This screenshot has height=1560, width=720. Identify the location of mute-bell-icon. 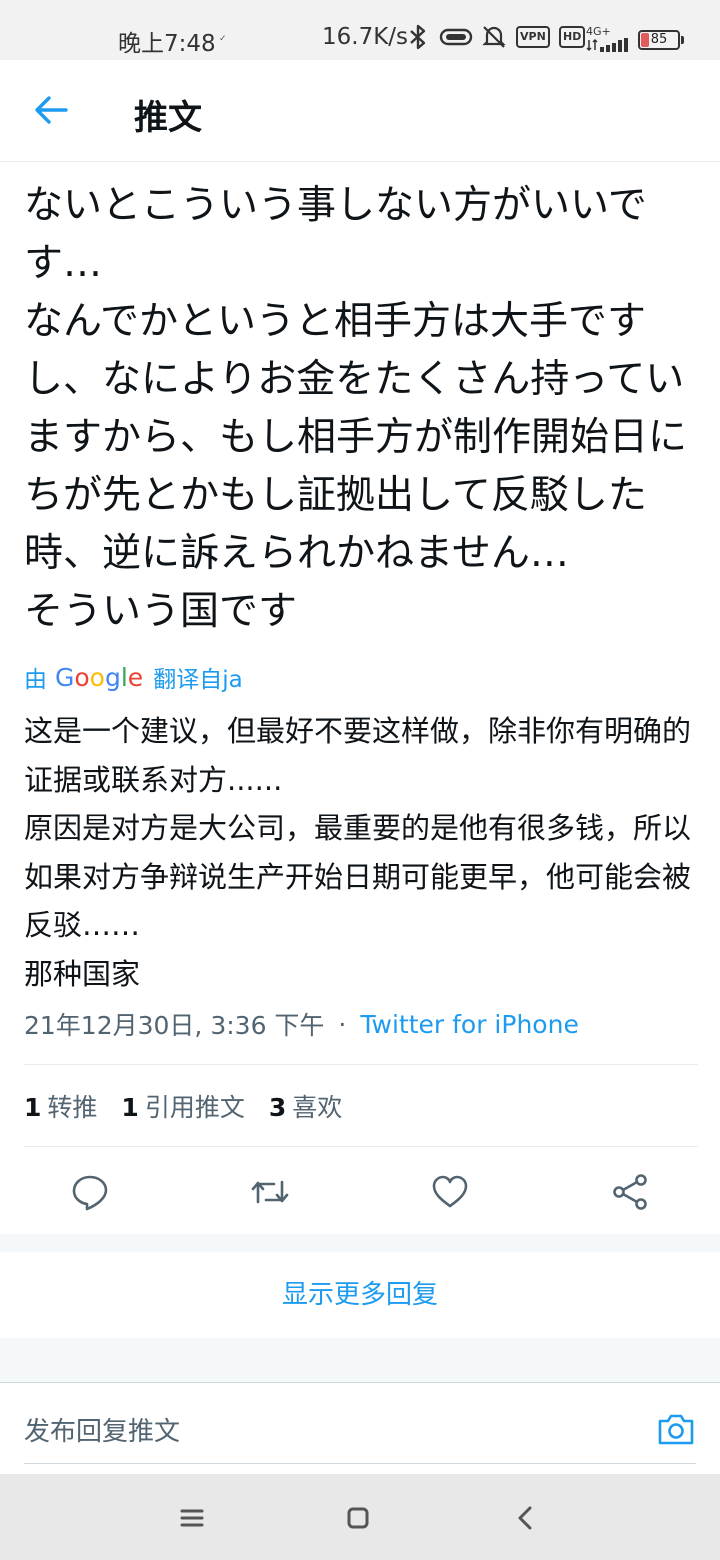
(494, 37).